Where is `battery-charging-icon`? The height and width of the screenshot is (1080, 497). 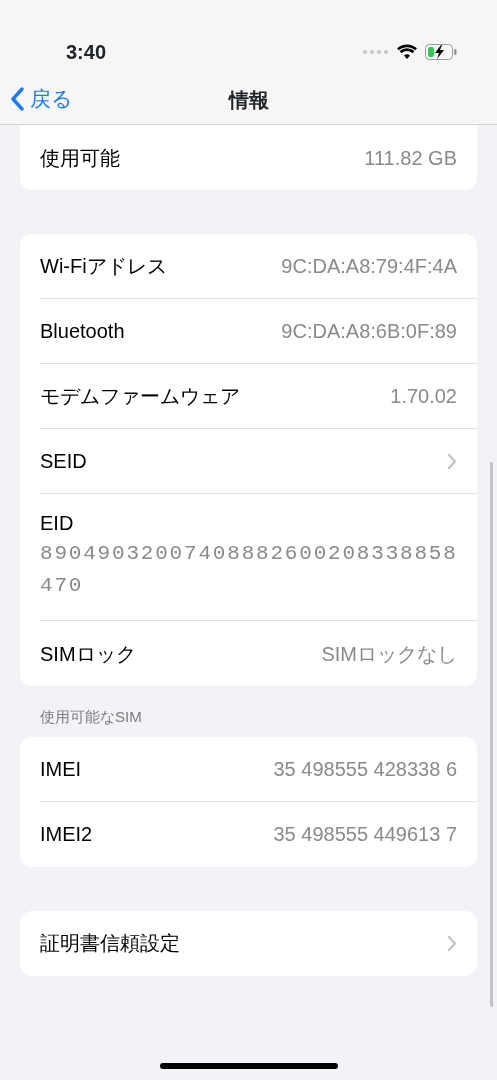
battery-charging-icon is located at coordinates (441, 51).